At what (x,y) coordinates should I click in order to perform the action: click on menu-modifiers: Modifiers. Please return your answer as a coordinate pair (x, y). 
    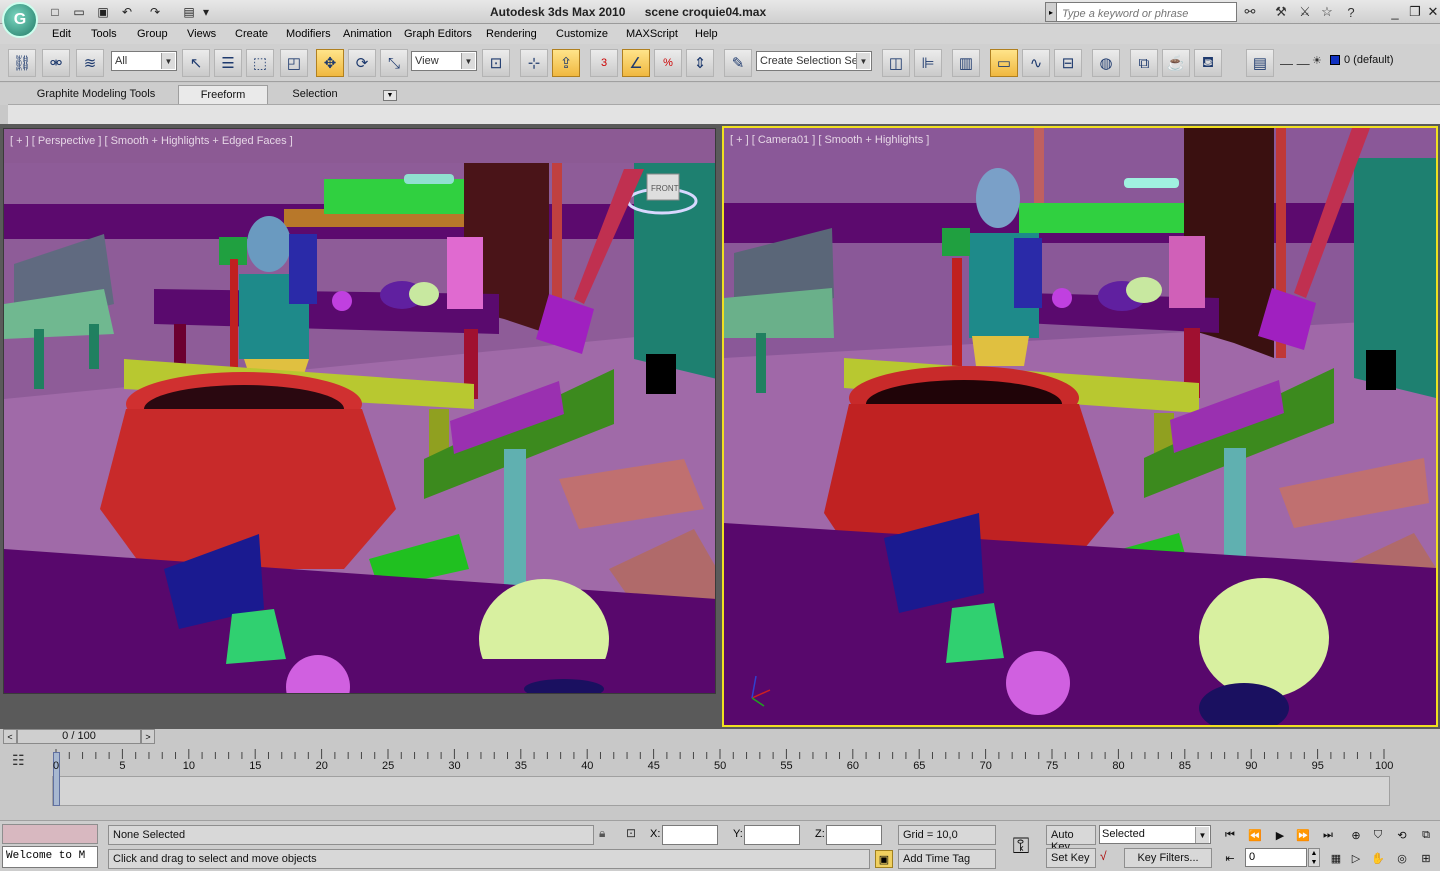
    Looking at the image, I should click on (308, 34).